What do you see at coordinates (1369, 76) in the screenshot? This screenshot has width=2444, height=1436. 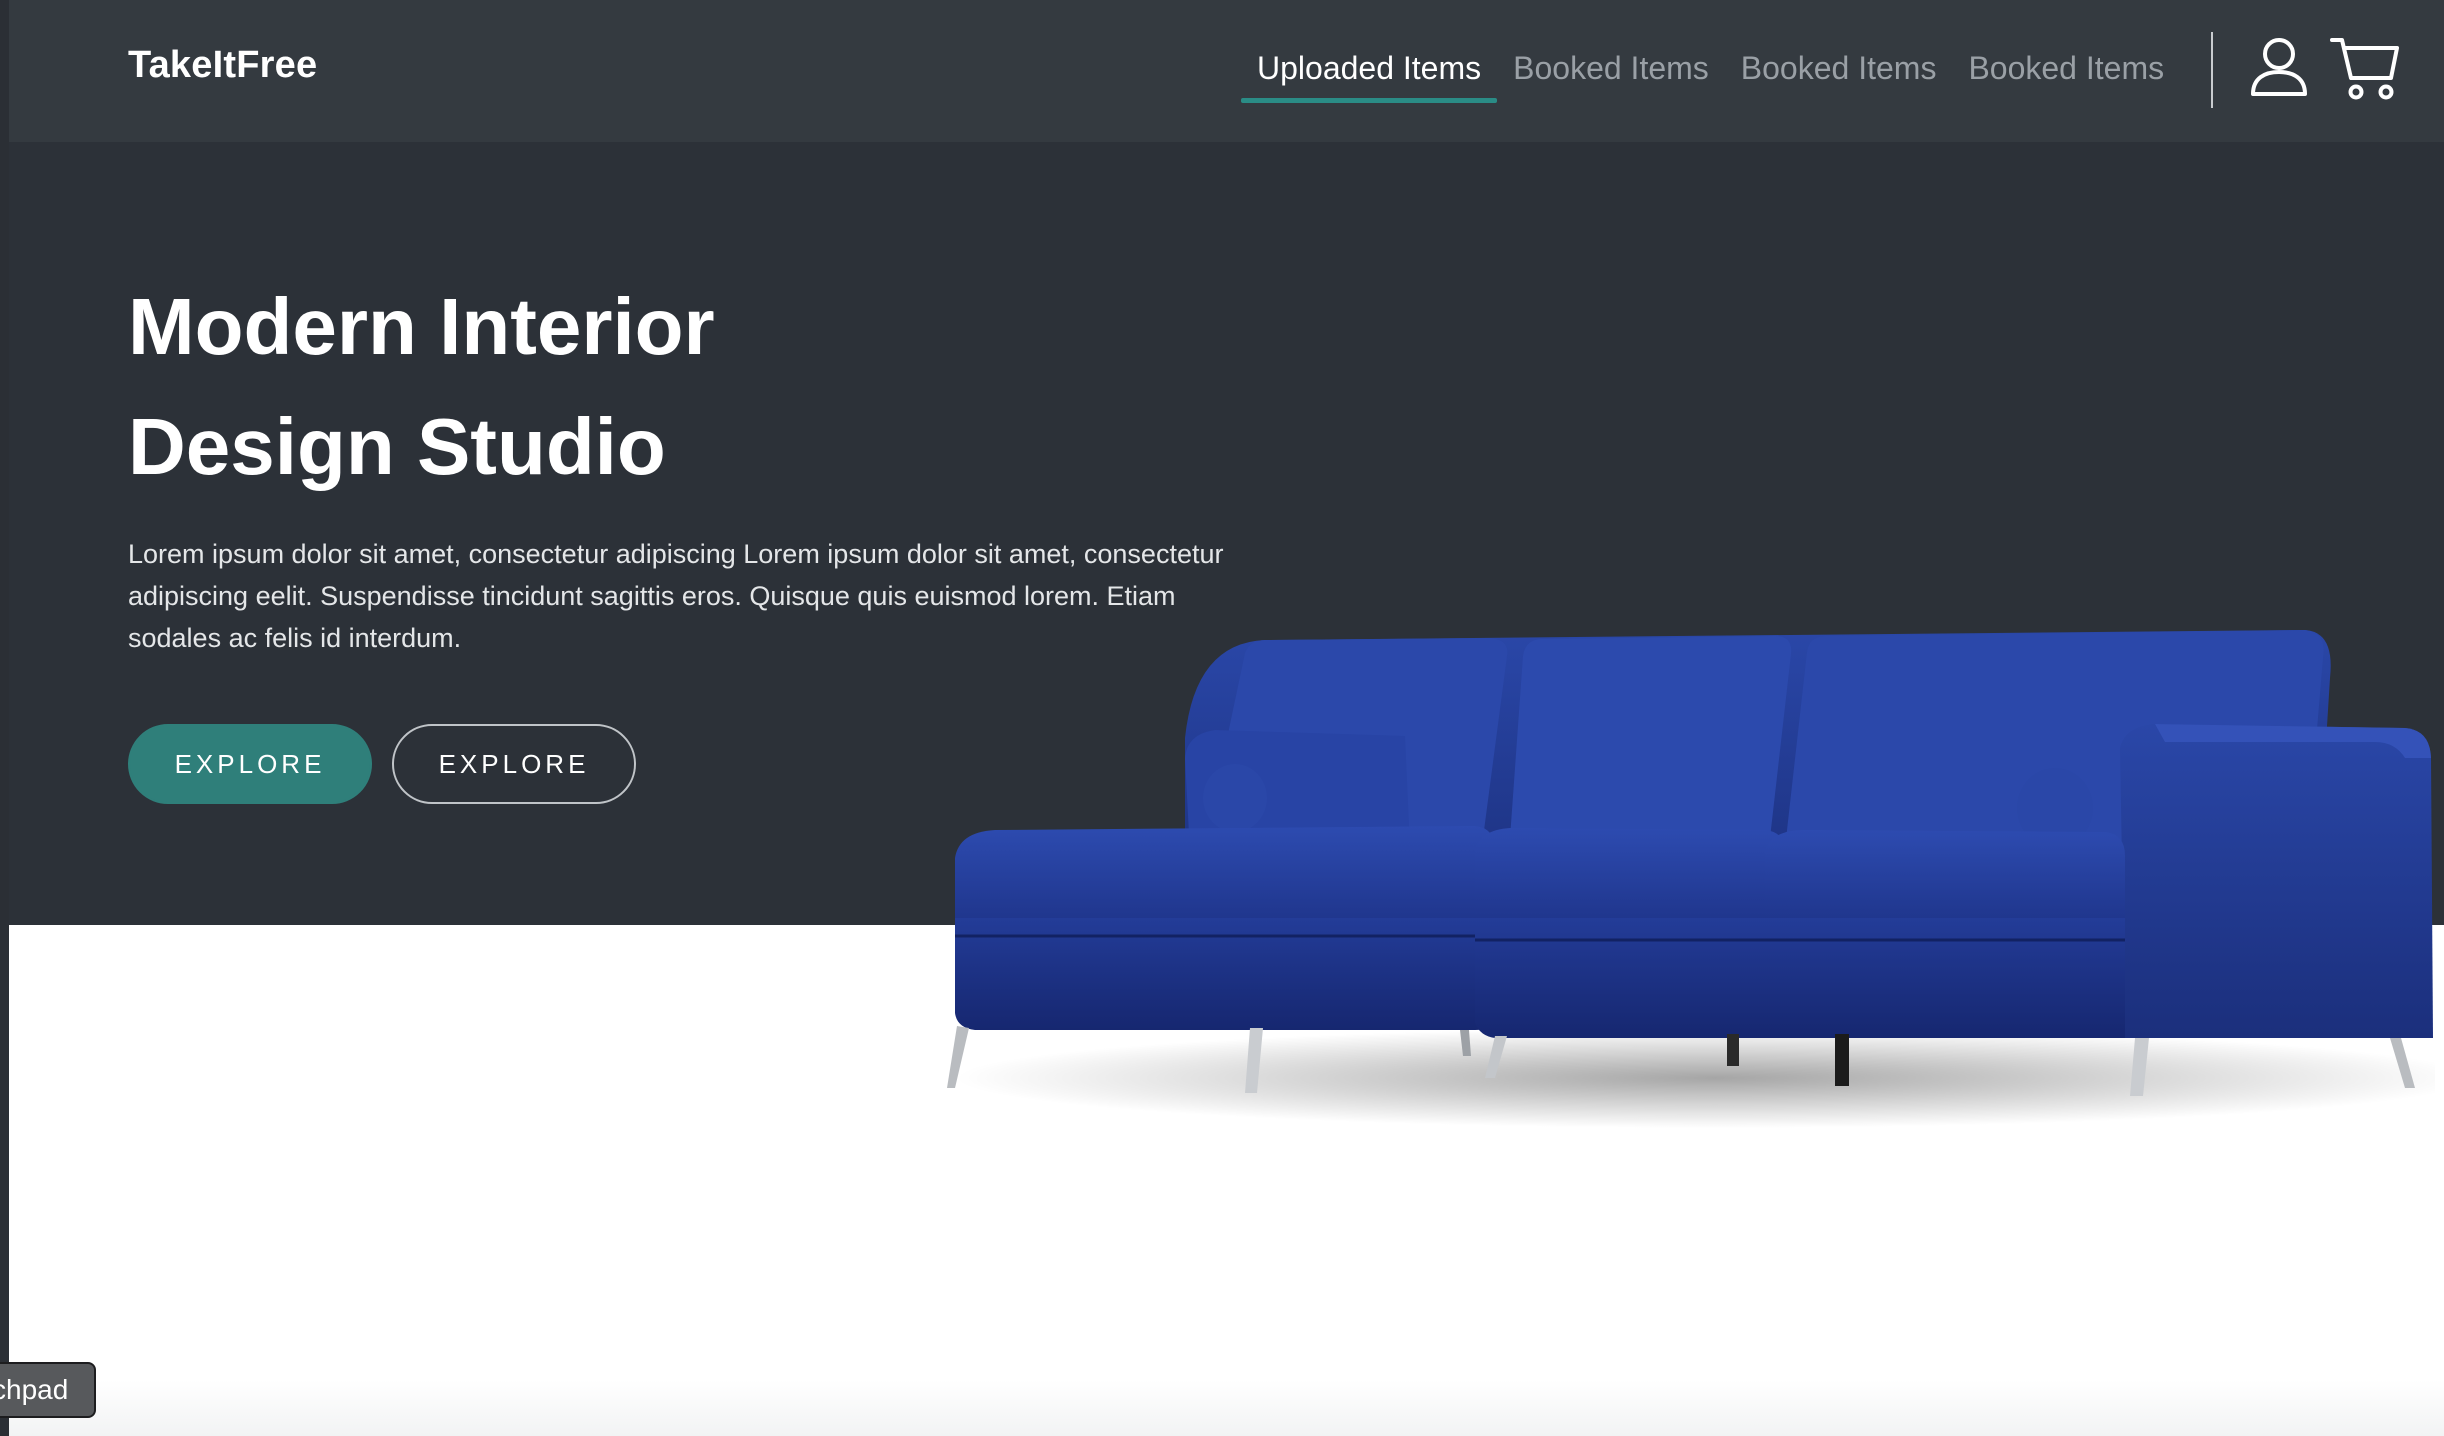 I see `nav-link-uploaded-items: Uploaded Items` at bounding box center [1369, 76].